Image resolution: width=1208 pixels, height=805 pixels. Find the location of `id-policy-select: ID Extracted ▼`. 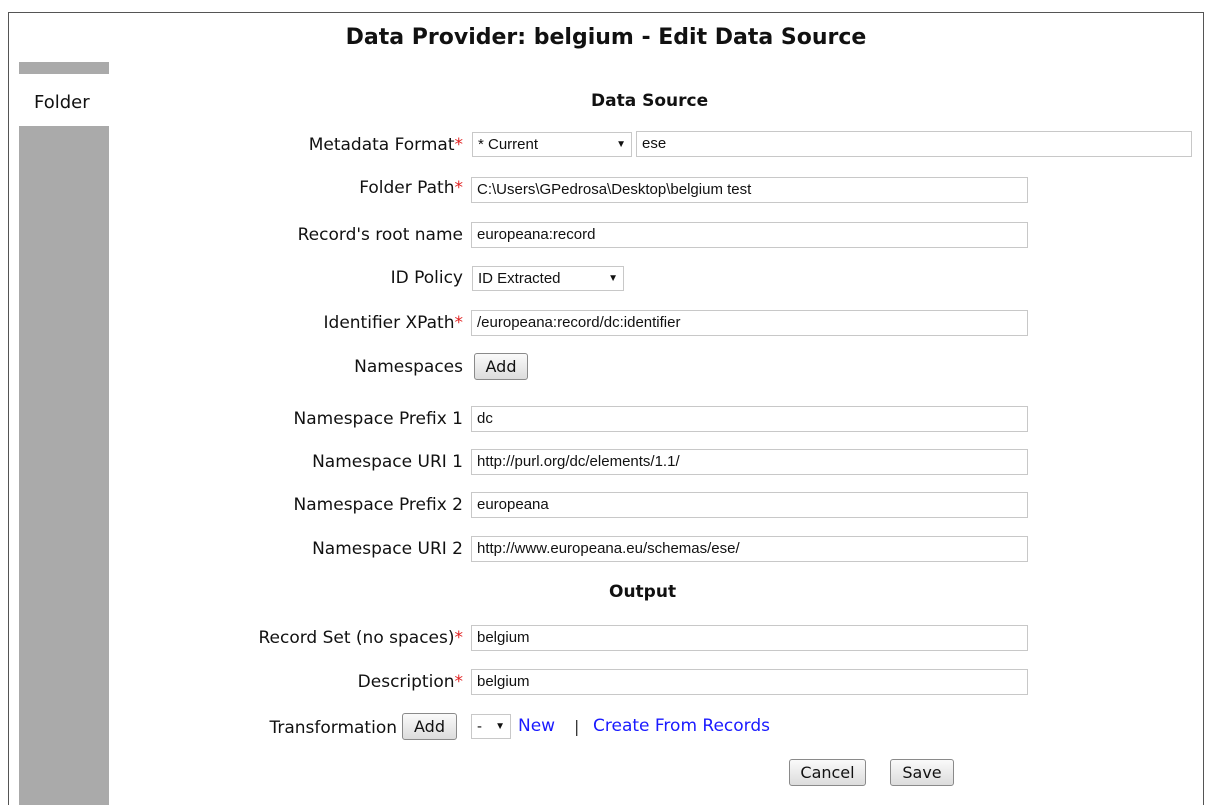

id-policy-select: ID Extracted ▼ is located at coordinates (548, 278).